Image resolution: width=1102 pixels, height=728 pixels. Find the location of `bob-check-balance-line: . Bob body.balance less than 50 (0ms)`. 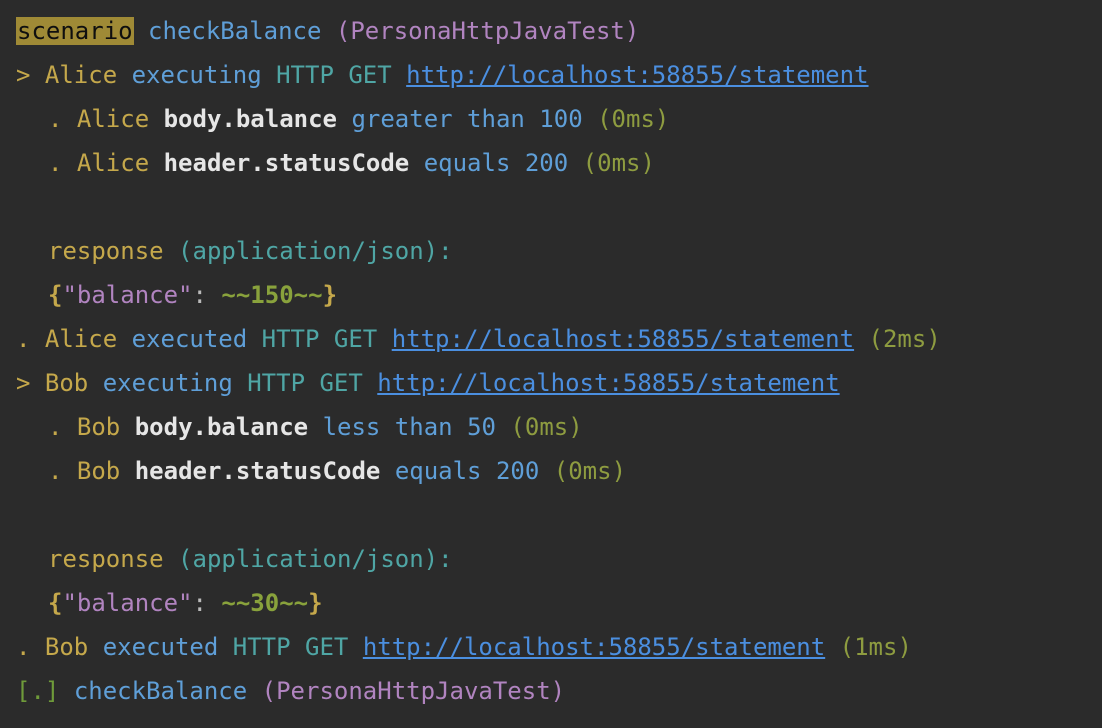

bob-check-balance-line: . Bob body.balance less than 50 (0ms) is located at coordinates (551, 427).